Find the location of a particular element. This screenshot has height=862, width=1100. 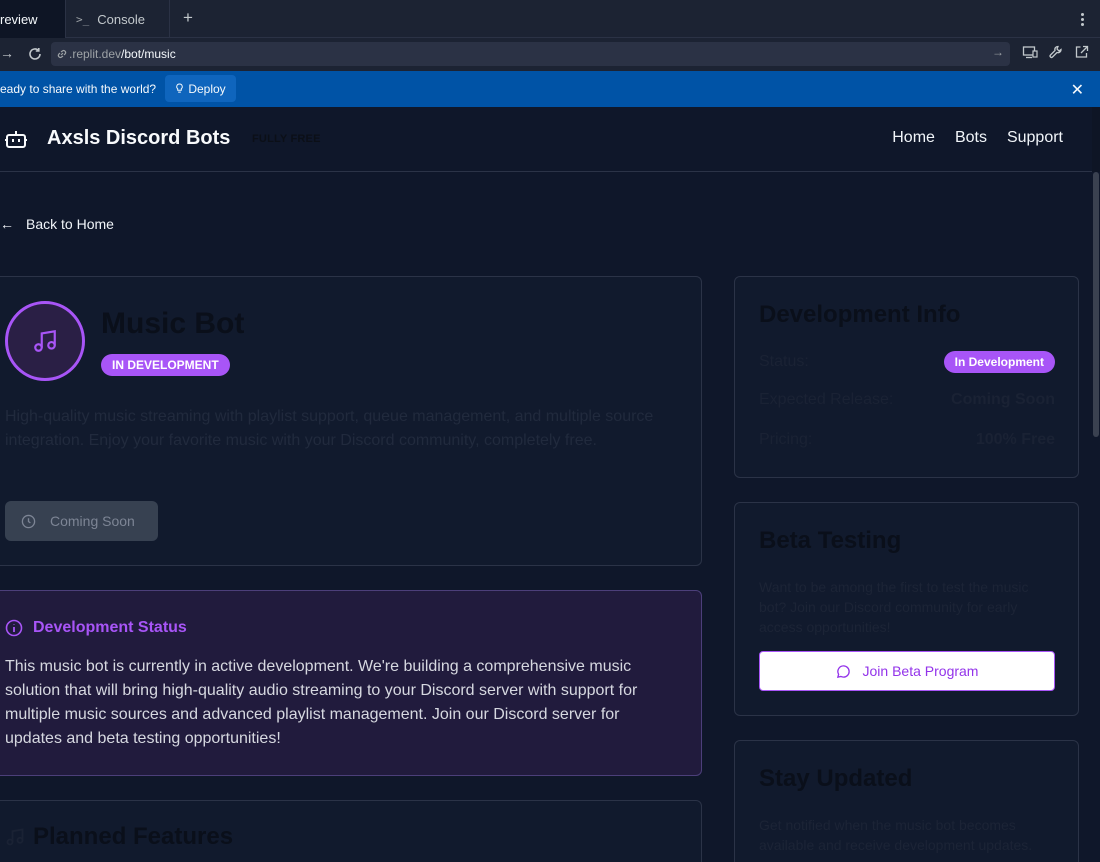

go-arrow-icon: → is located at coordinates (998, 52).